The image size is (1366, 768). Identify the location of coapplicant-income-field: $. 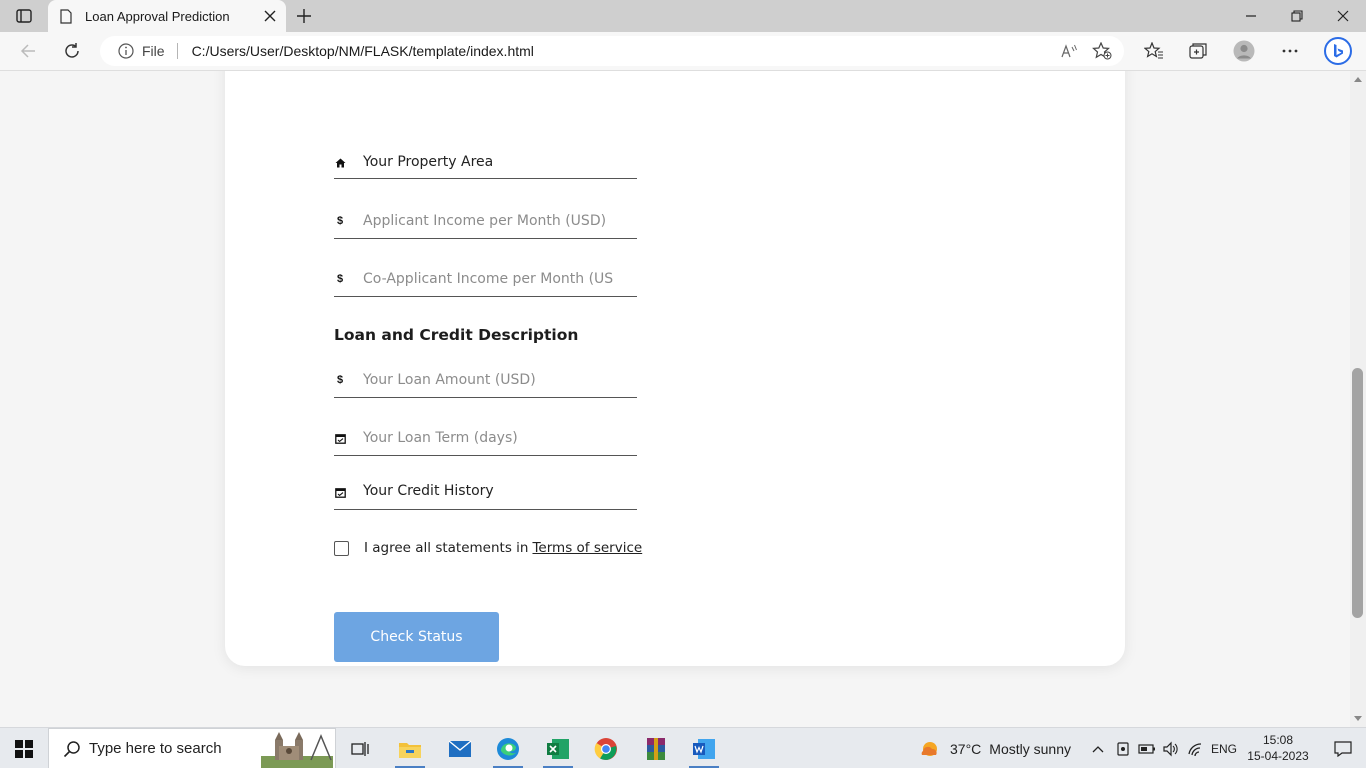
(485, 273).